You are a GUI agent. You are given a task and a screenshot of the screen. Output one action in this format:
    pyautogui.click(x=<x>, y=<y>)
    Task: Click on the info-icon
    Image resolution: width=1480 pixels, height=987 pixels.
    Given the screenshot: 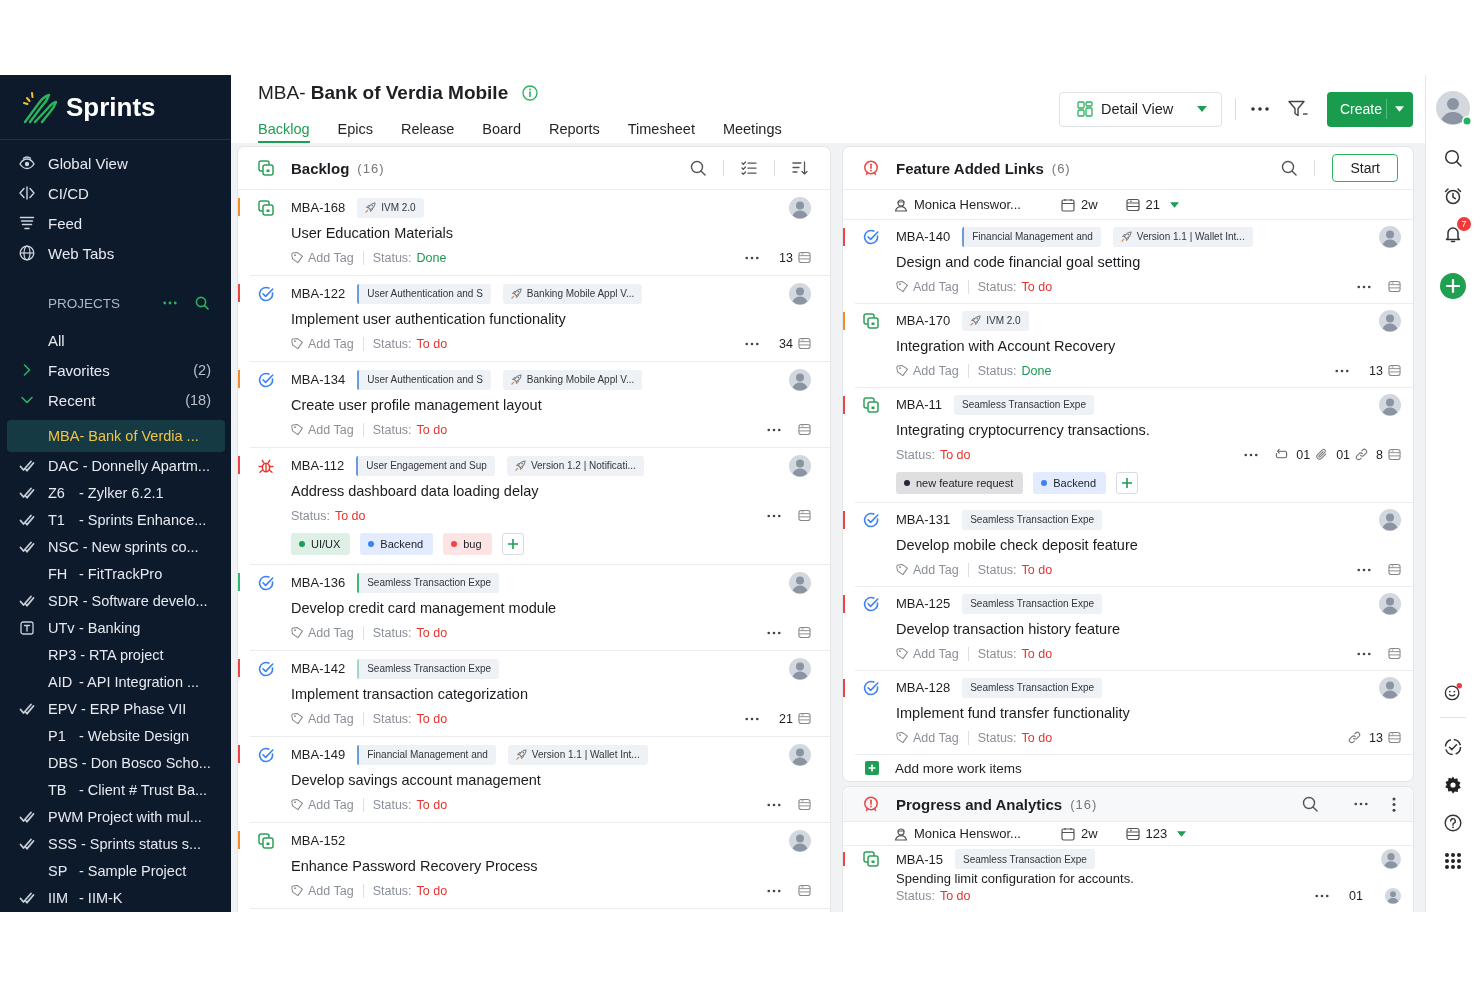 What is the action you would take?
    pyautogui.click(x=530, y=93)
    